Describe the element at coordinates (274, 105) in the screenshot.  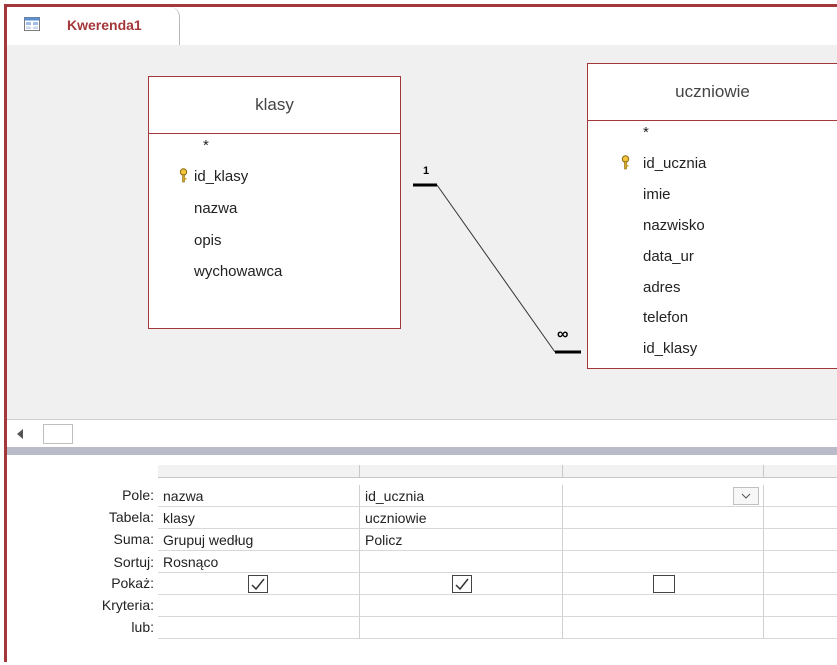
I see `table-klasy-title: klasy` at that location.